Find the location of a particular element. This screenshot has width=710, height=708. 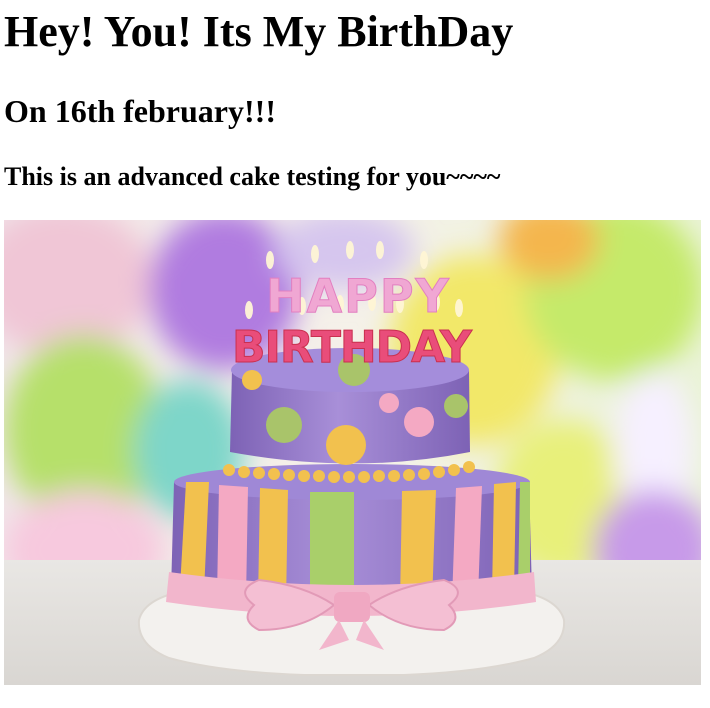

birthday-date-heading: On 16th february!!! is located at coordinates (140, 111).